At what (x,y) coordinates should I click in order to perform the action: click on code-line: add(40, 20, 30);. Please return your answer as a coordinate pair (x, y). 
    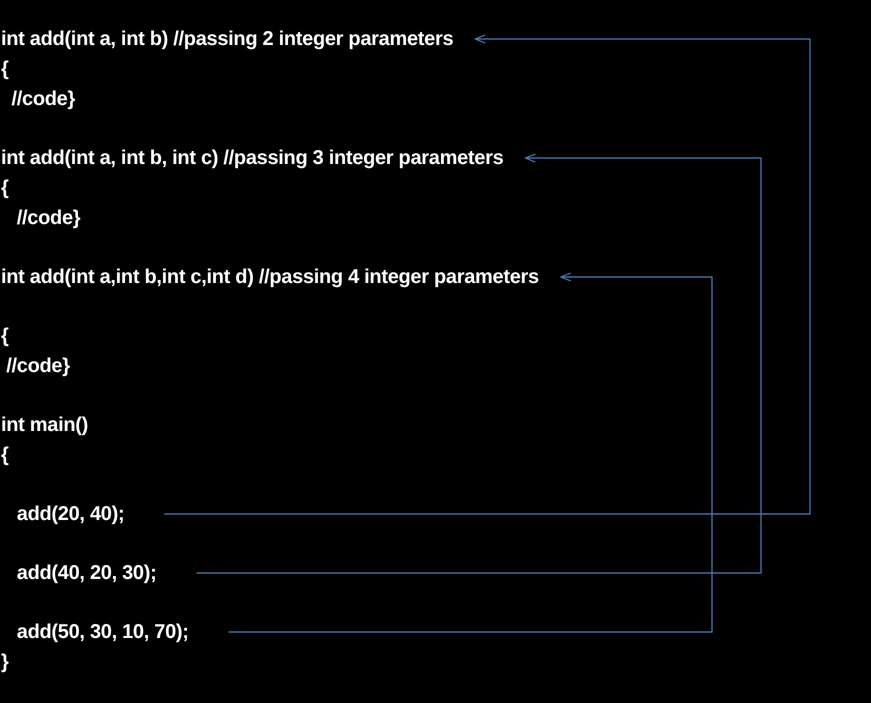
    Looking at the image, I should click on (86, 573).